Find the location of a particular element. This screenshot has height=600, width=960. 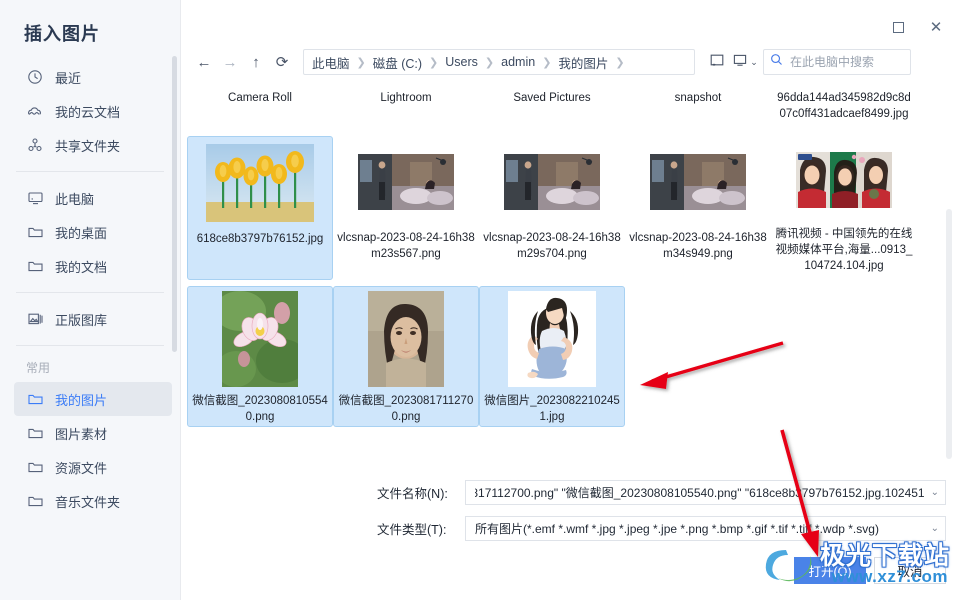

sidebar-scrollbar is located at coordinates (174, 204).